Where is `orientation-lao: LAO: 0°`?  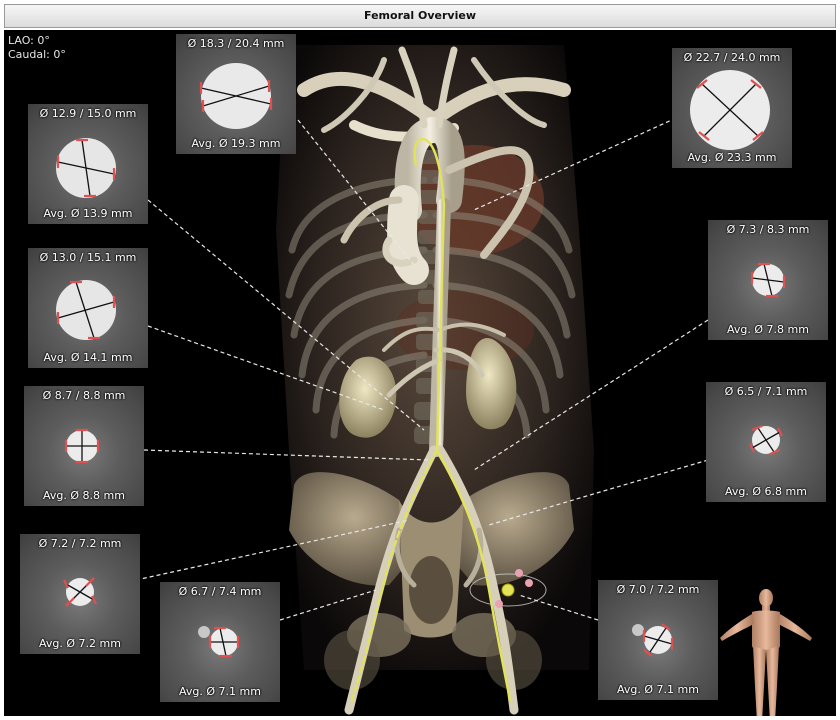 orientation-lao: LAO: 0° is located at coordinates (29, 40).